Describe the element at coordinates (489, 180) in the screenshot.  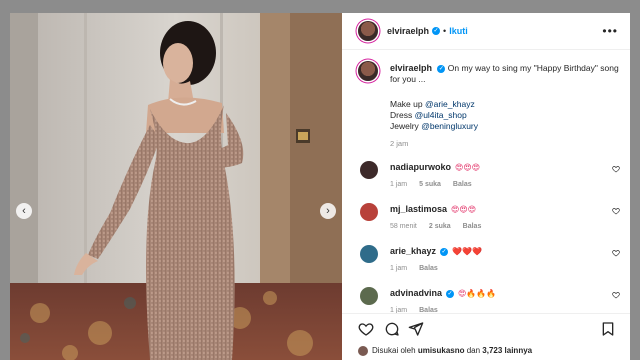
I see `comment-item: nadiapurwoko 😍😍😍 1 jam 5 suka Balas` at that location.